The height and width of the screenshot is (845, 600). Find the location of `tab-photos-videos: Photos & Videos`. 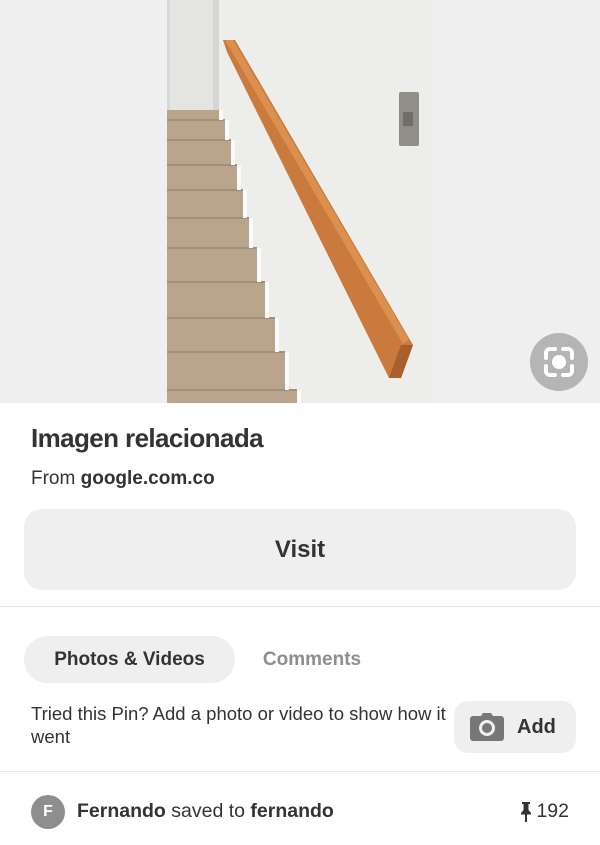

tab-photos-videos: Photos & Videos is located at coordinates (129, 659).